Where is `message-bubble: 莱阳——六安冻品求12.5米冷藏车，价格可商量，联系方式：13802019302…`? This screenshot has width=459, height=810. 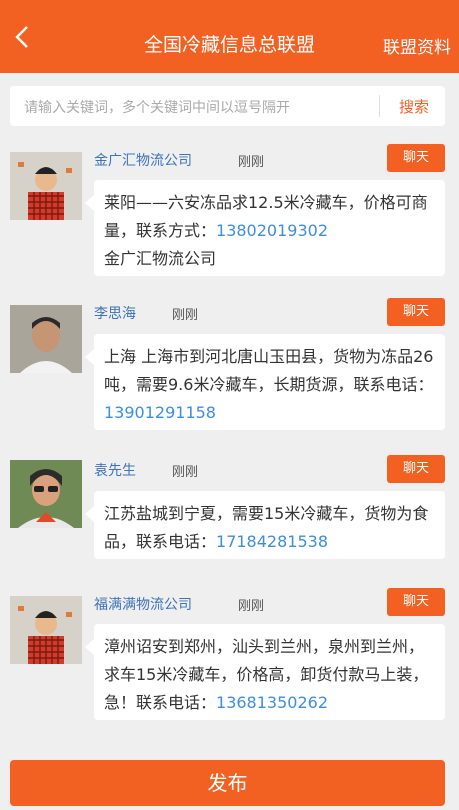 message-bubble: 莱阳——六安冻品求12.5米冷藏车，价格可商量，联系方式：13802019302… is located at coordinates (265, 228).